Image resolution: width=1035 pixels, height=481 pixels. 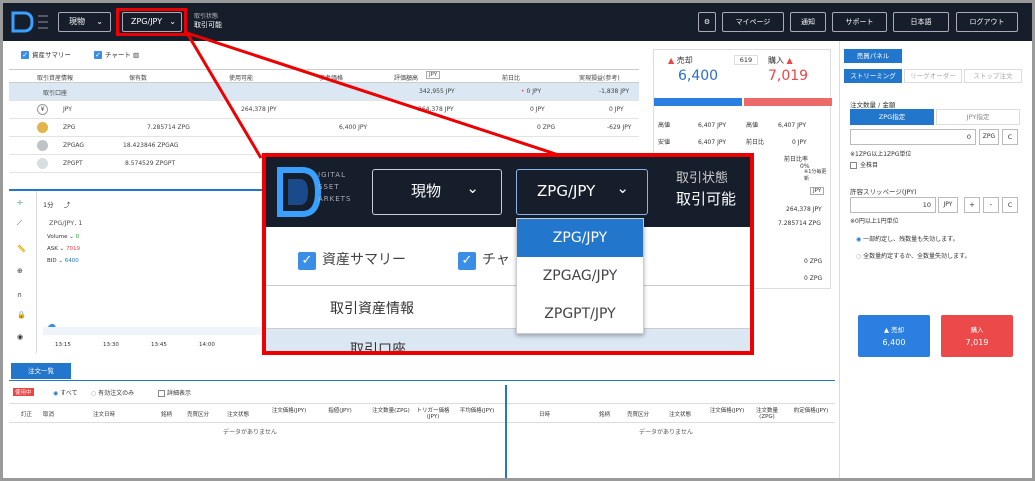 I want to click on zoom-trade-status: 取引状態 取引可能, so click(x=706, y=189).